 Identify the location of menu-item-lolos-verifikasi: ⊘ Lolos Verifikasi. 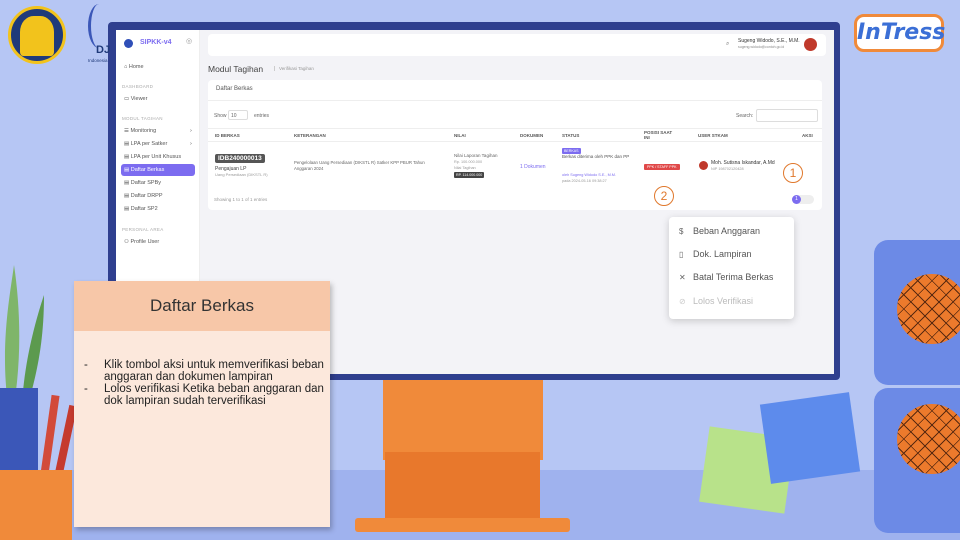
(716, 301).